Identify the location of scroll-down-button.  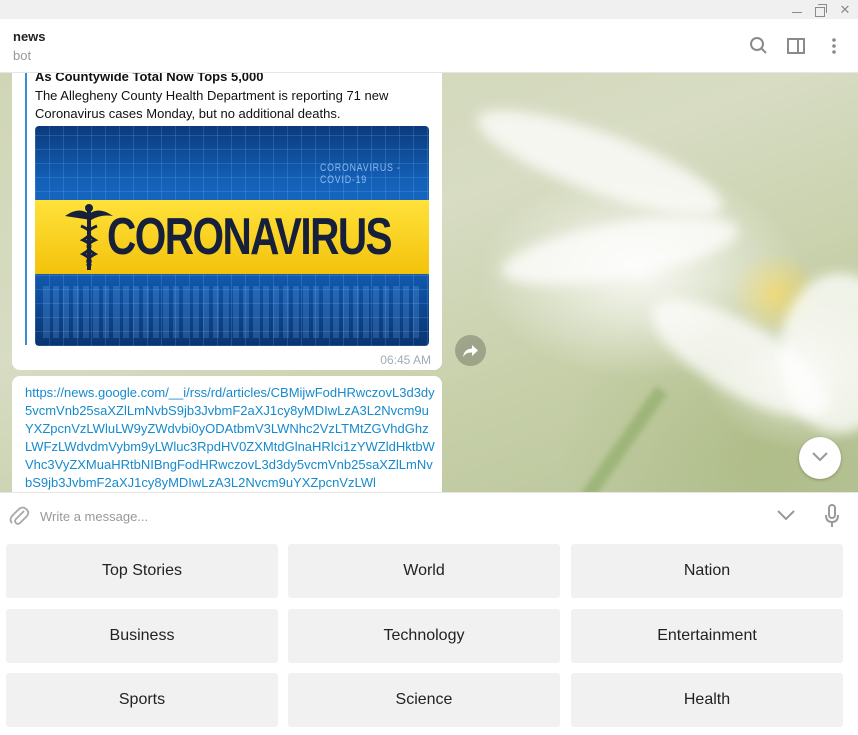
(820, 458).